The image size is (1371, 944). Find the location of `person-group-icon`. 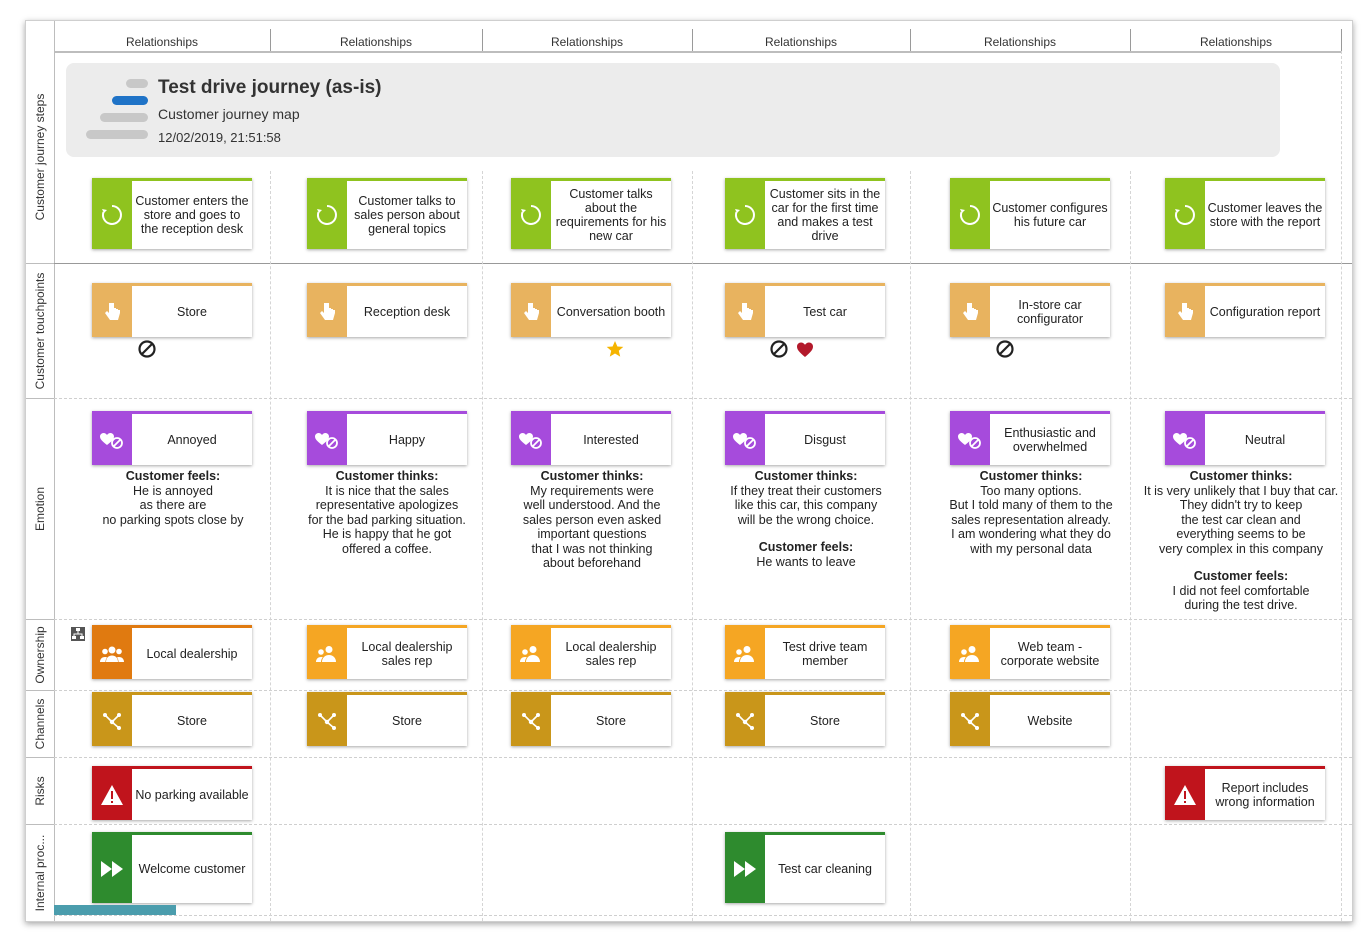

person-group-icon is located at coordinates (970, 653).